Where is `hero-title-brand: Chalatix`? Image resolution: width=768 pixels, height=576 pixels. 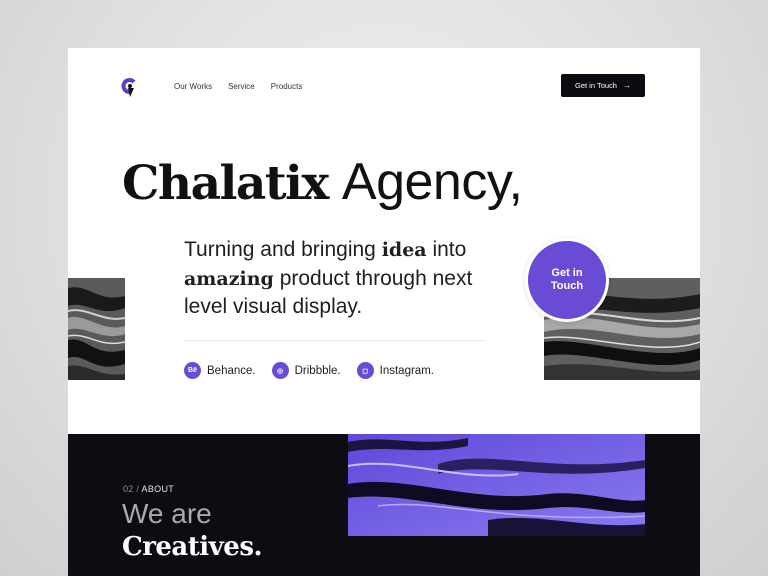 hero-title-brand: Chalatix is located at coordinates (225, 183).